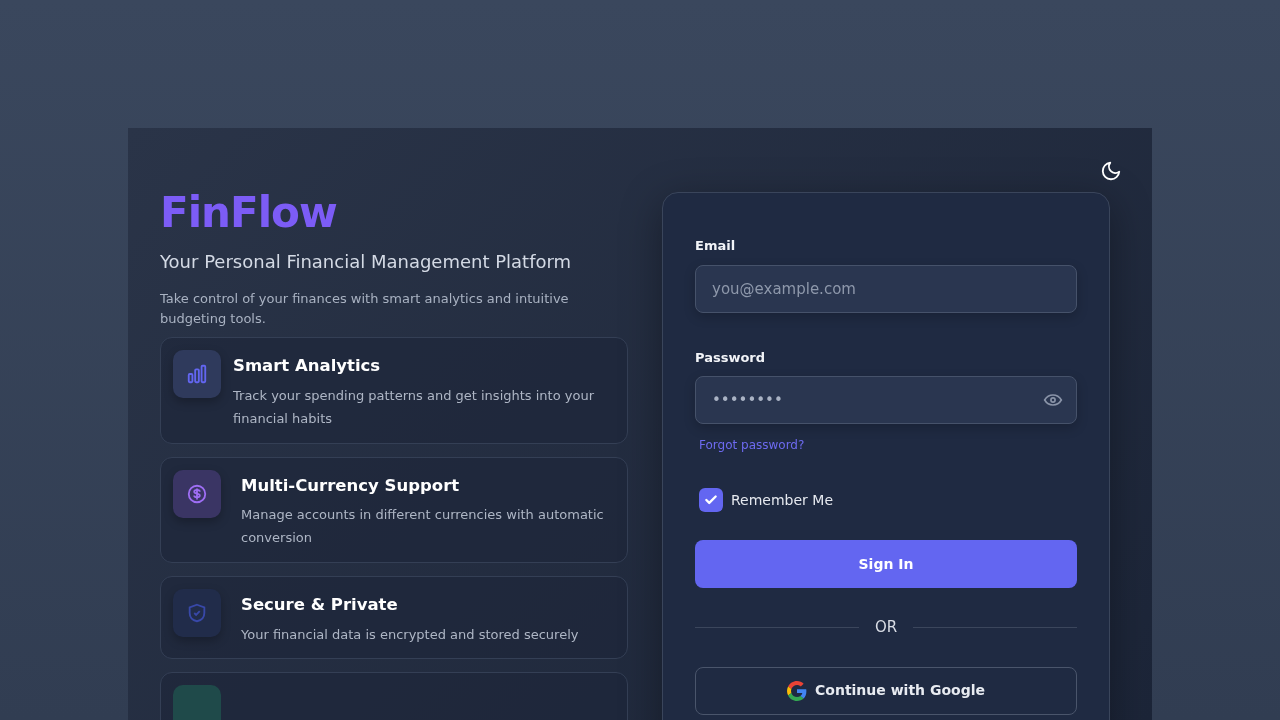  I want to click on email-field: you@example.com, so click(886, 288).